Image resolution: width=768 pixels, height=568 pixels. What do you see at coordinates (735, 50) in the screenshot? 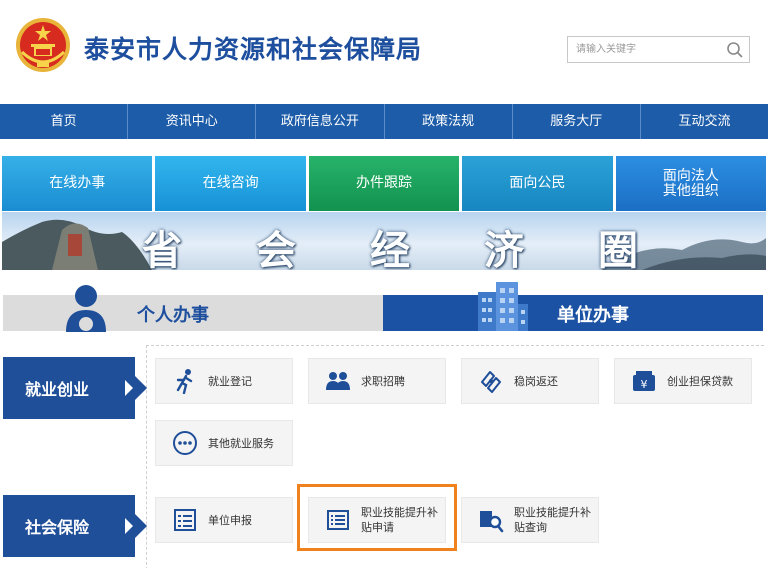
I see `search-icon` at bounding box center [735, 50].